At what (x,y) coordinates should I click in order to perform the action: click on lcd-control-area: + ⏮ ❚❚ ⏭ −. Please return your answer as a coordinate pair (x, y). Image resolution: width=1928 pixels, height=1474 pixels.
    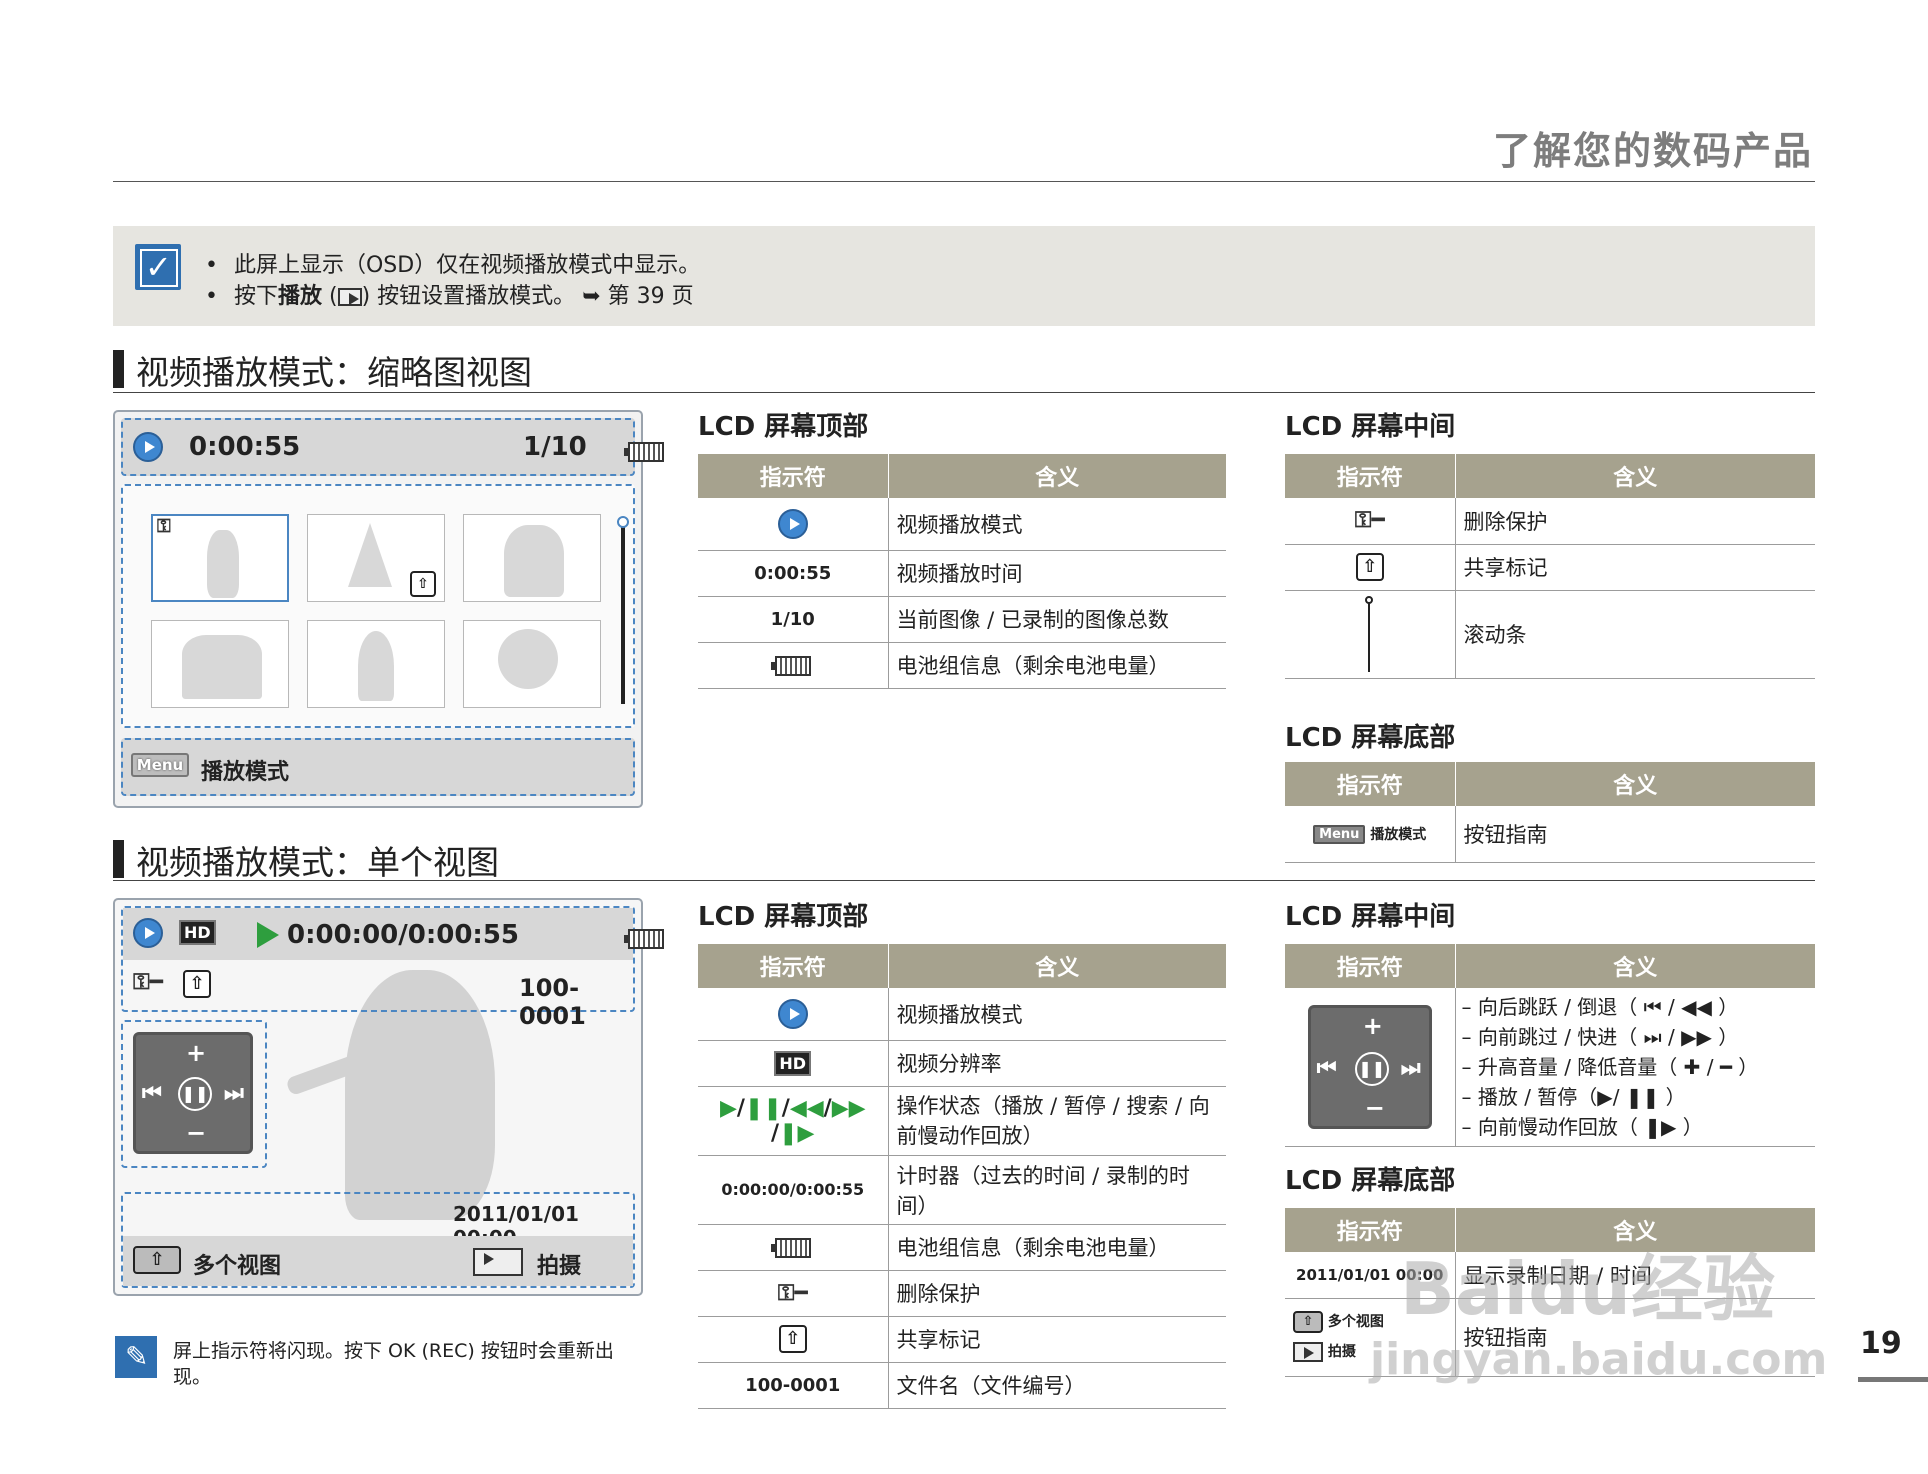
    Looking at the image, I should click on (194, 1094).